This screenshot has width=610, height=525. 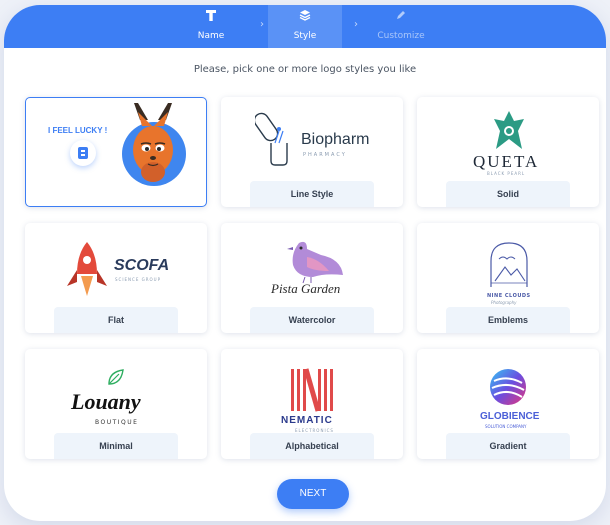 I want to click on style-label: Emblems, so click(x=508, y=320).